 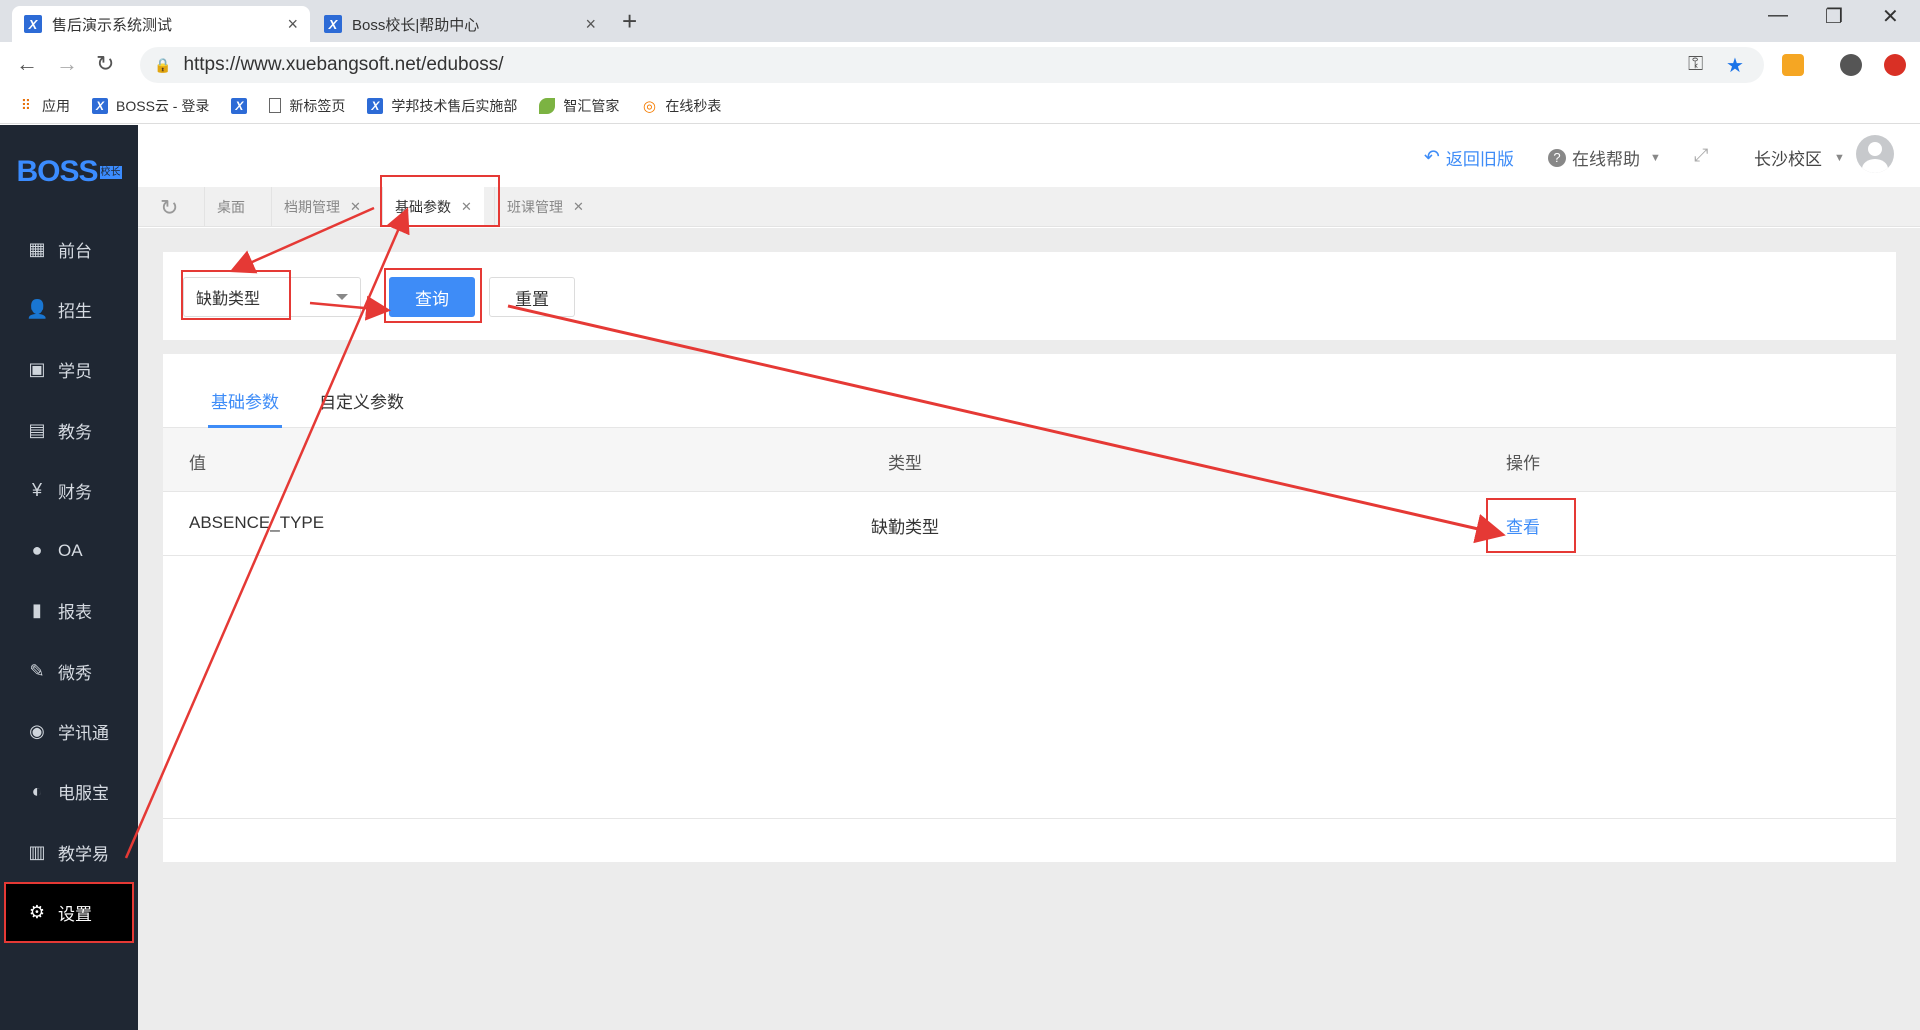 I want to click on reload-icon: ↻, so click(x=105, y=64).